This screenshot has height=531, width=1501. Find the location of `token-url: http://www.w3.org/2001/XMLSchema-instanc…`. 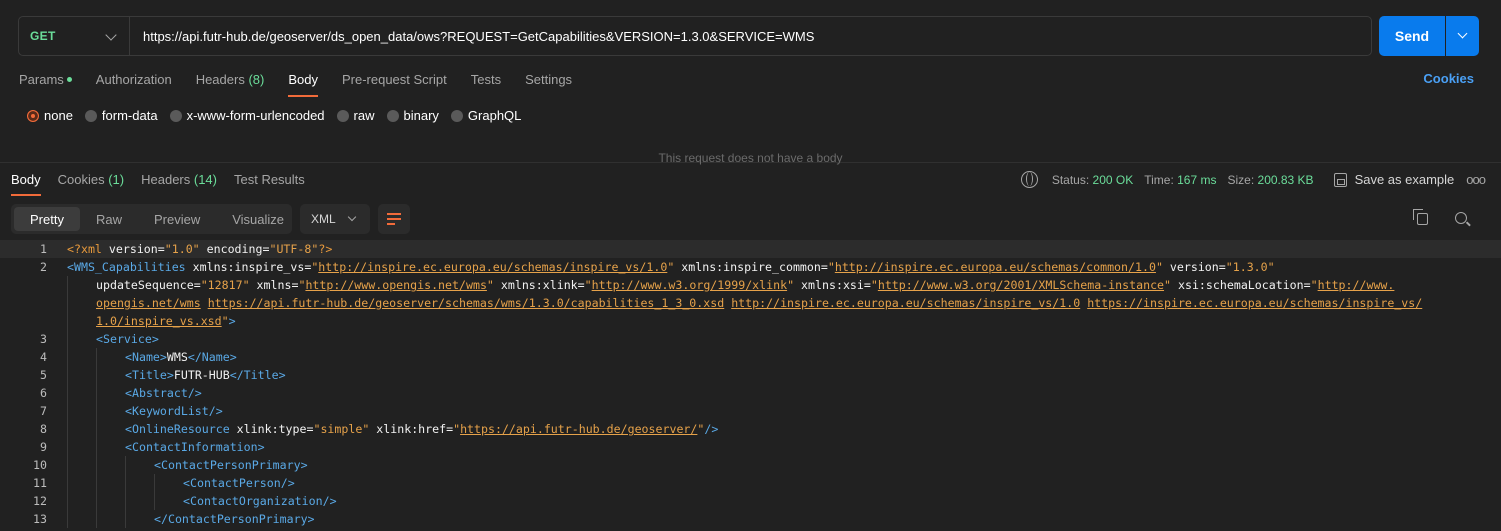

token-url: http://www.w3.org/2001/XMLSchema-instanc… is located at coordinates (1021, 285).